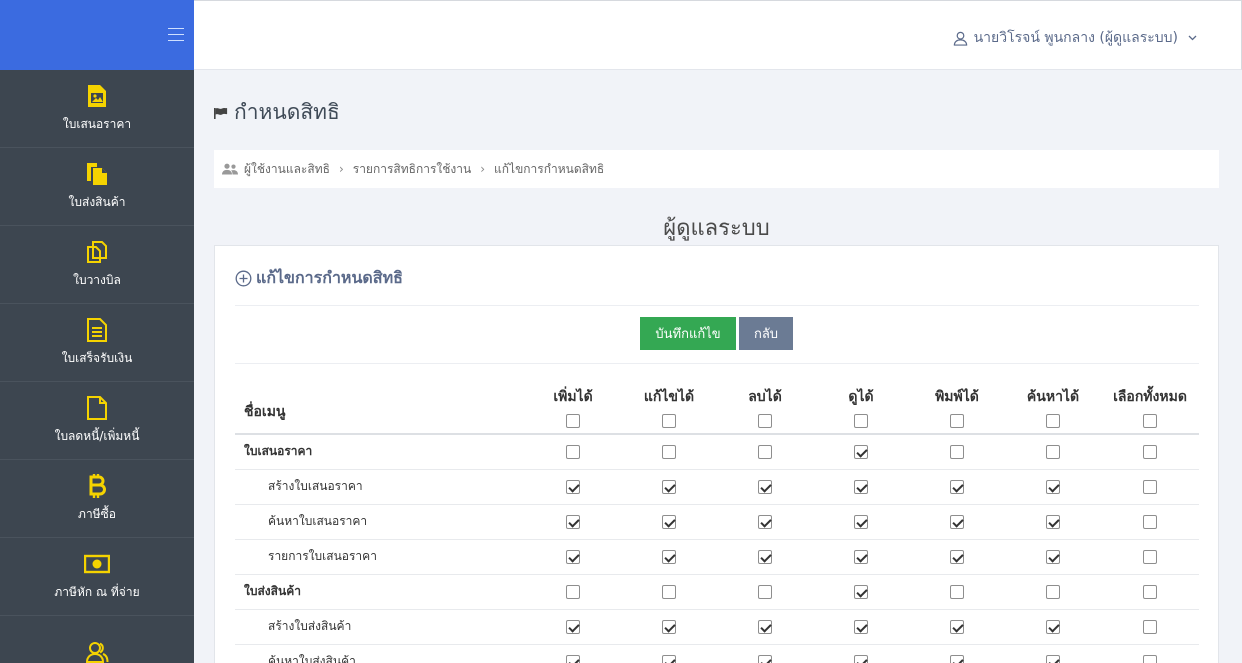 The height and width of the screenshot is (663, 1242). Describe the element at coordinates (97, 109) in the screenshot. I see `sidebar-item: ใบเสนอราคา` at that location.